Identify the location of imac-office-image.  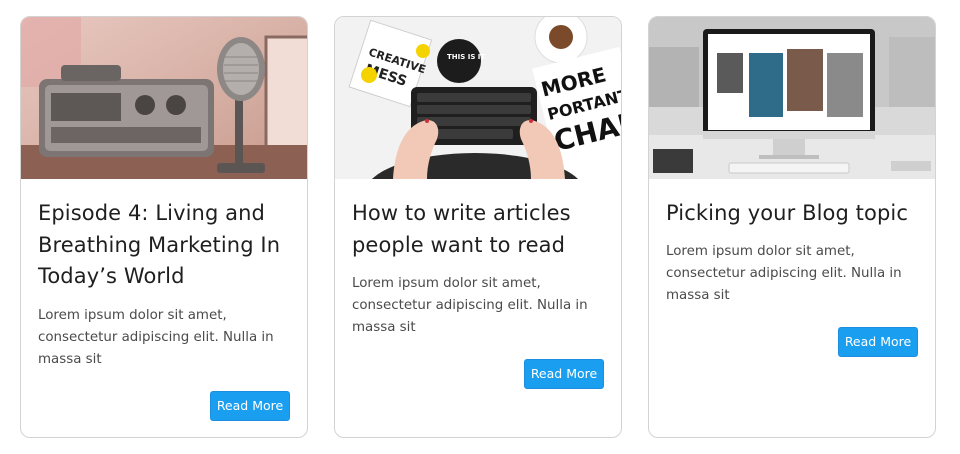
(792, 98).